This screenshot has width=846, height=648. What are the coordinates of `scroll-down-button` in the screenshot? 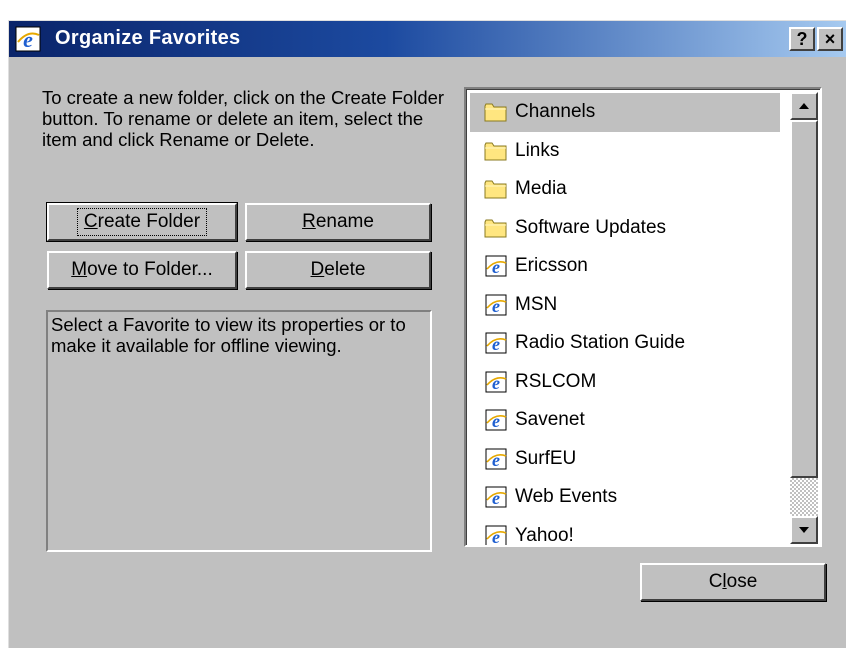 It's located at (804, 530).